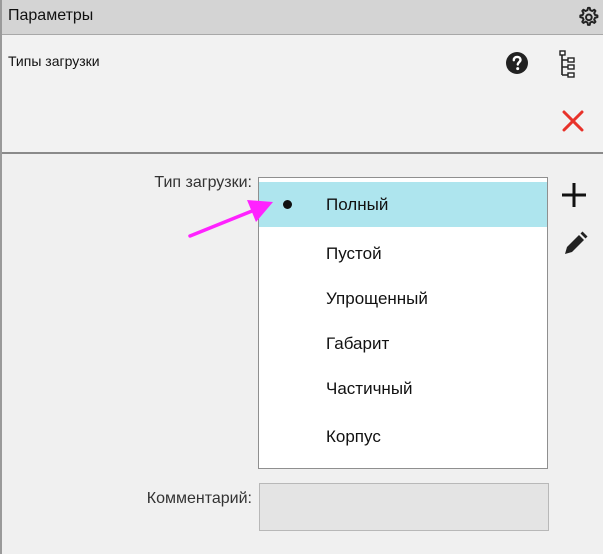  Describe the element at coordinates (302, 17) in the screenshot. I see `panel-titlebar: Параметры` at that location.